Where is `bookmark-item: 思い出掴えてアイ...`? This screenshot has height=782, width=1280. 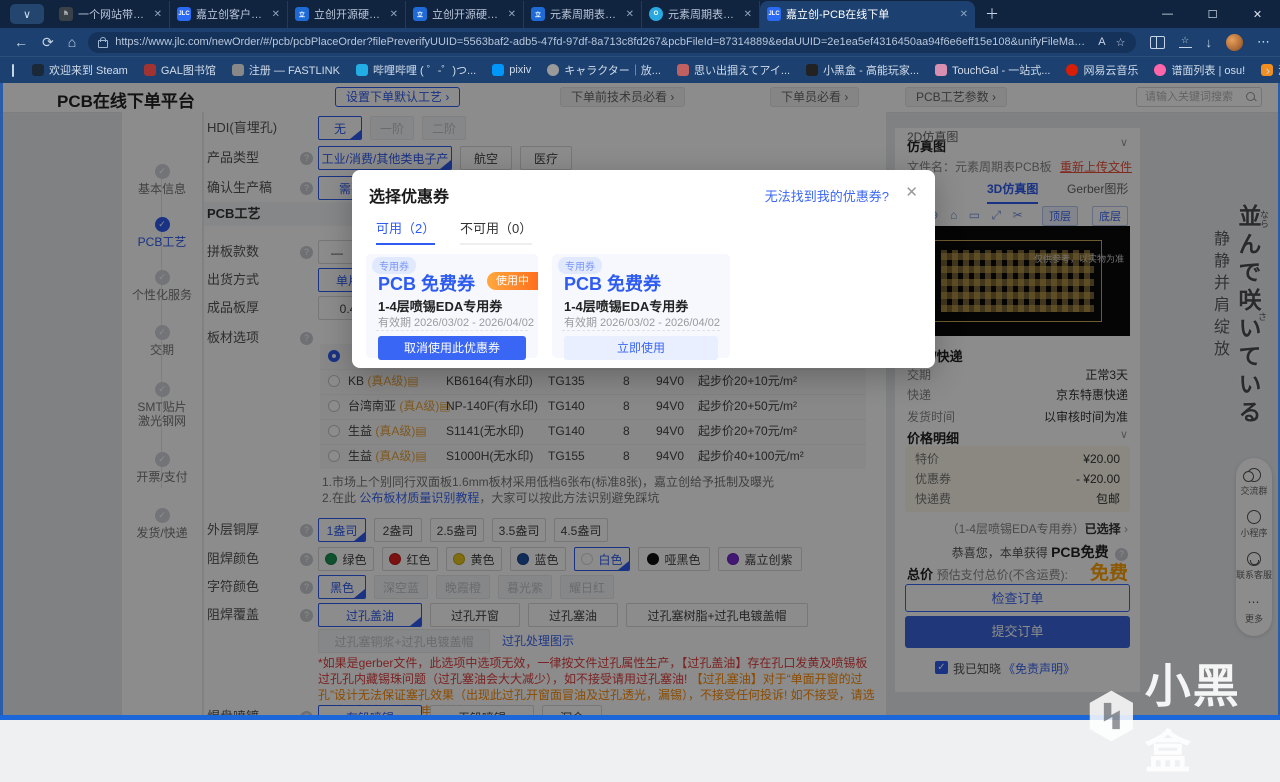
bookmark-item: 思い出掴えてアイ... is located at coordinates (733, 70).